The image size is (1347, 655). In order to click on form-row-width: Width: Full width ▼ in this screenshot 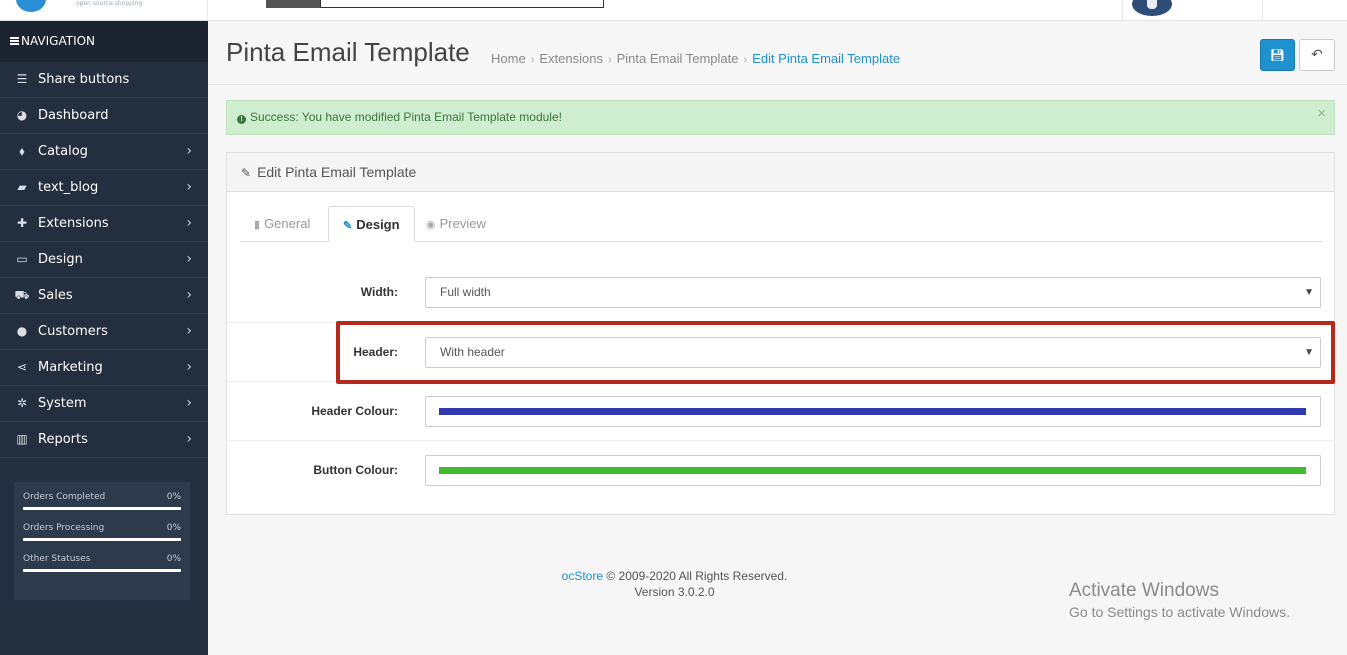, I will do `click(780, 292)`.